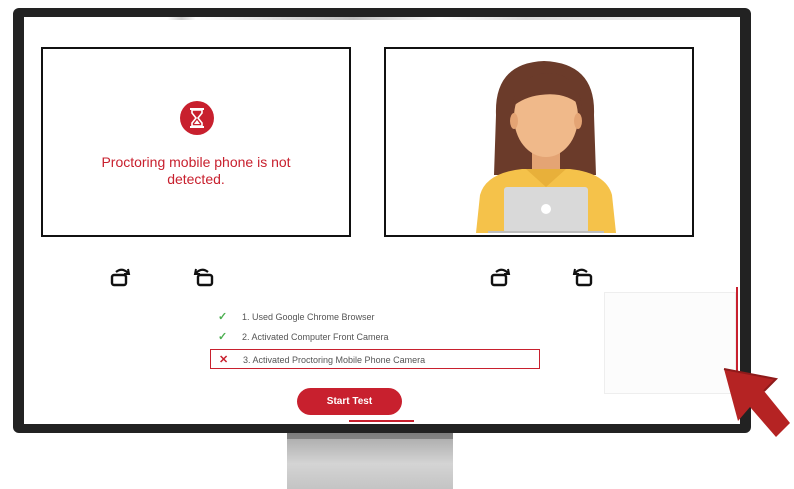 The image size is (794, 489). What do you see at coordinates (224, 360) in the screenshot?
I see `cross-icon: ✕` at bounding box center [224, 360].